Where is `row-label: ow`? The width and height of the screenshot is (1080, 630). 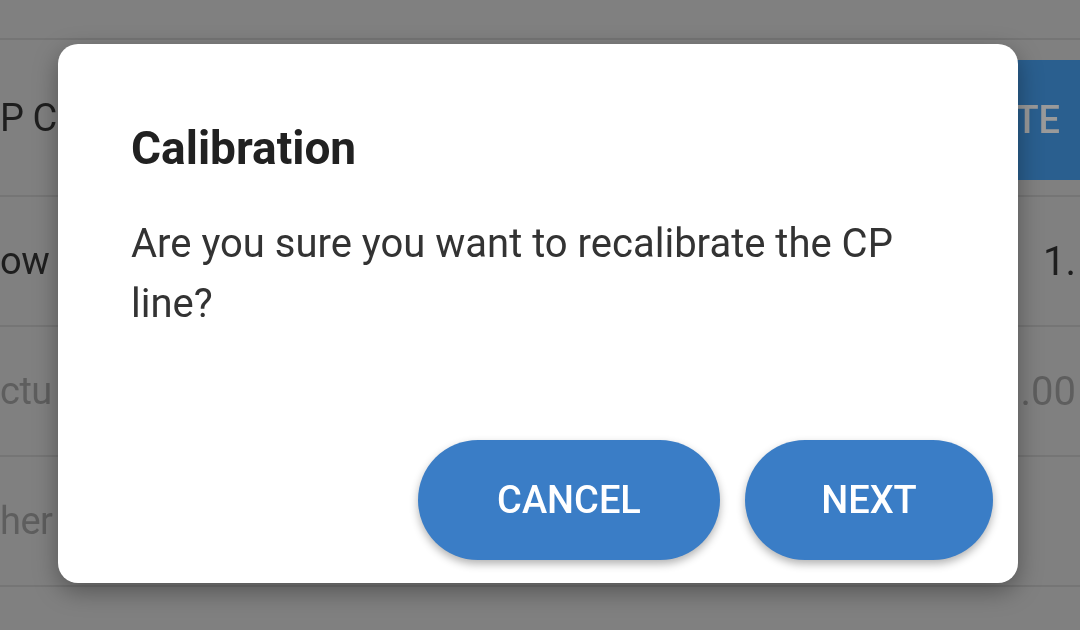 row-label: ow is located at coordinates (25, 261).